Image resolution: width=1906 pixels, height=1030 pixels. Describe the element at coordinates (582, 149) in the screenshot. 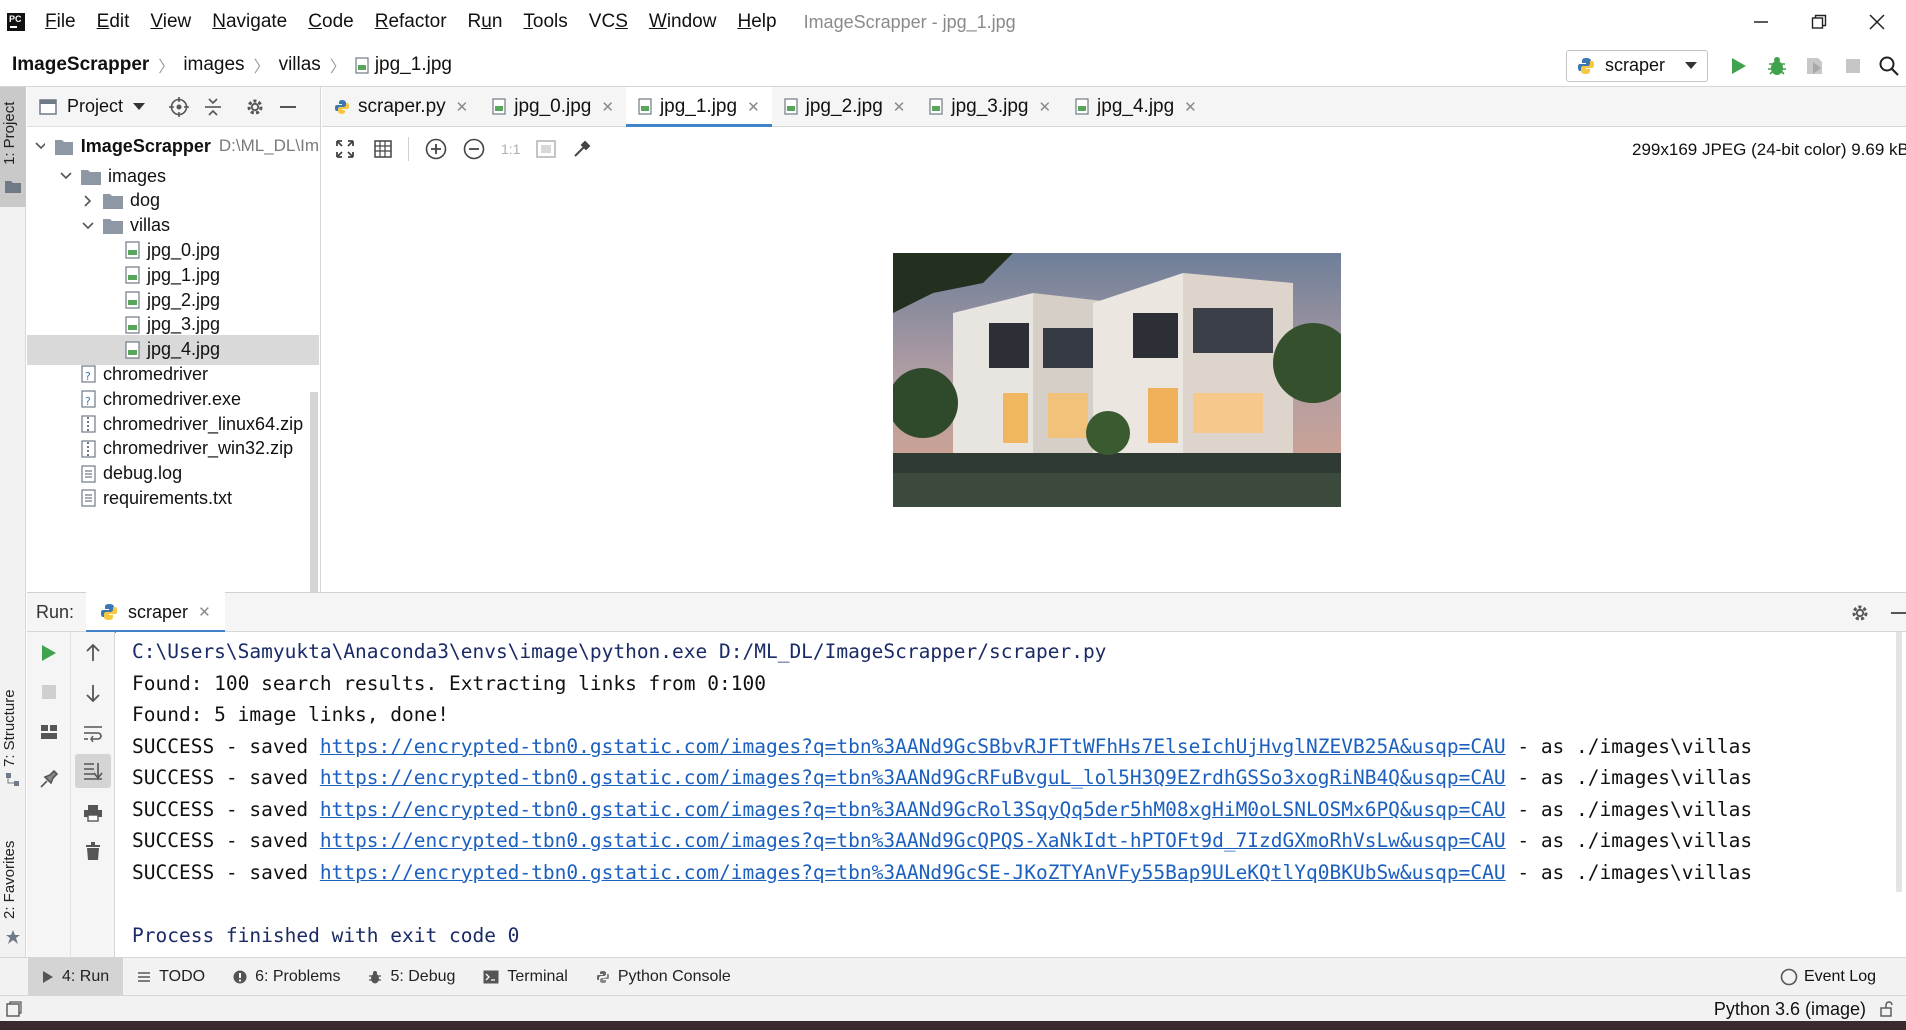

I see `color-picker-icon` at that location.